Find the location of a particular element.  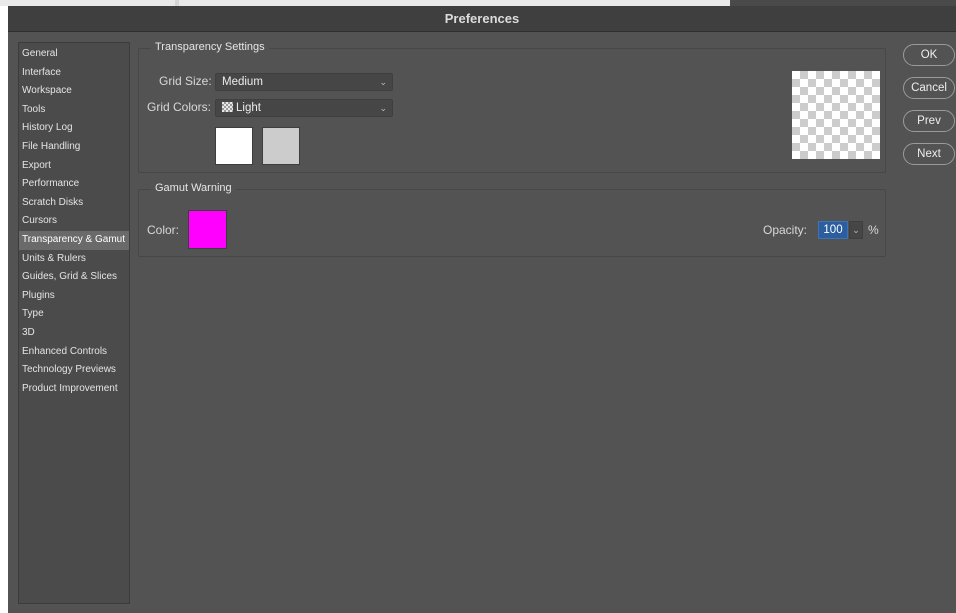

gamut-warning-group: Gamut Warning Color: Opacity: 100 ⌄ % is located at coordinates (512, 219).